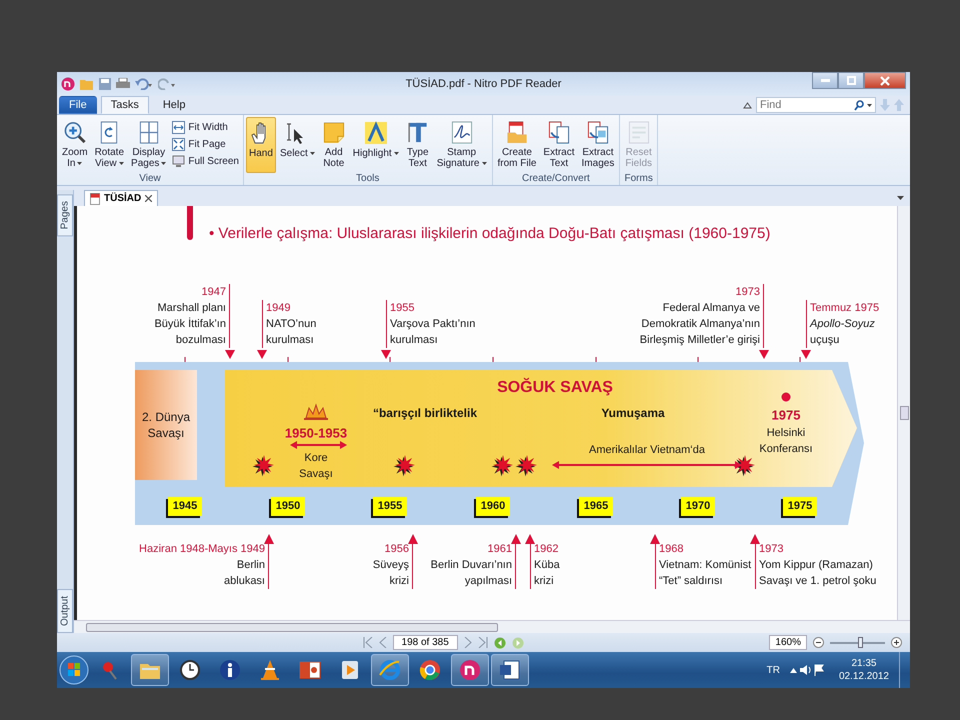 The image size is (960, 720). I want to click on document-icon, so click(510, 670).